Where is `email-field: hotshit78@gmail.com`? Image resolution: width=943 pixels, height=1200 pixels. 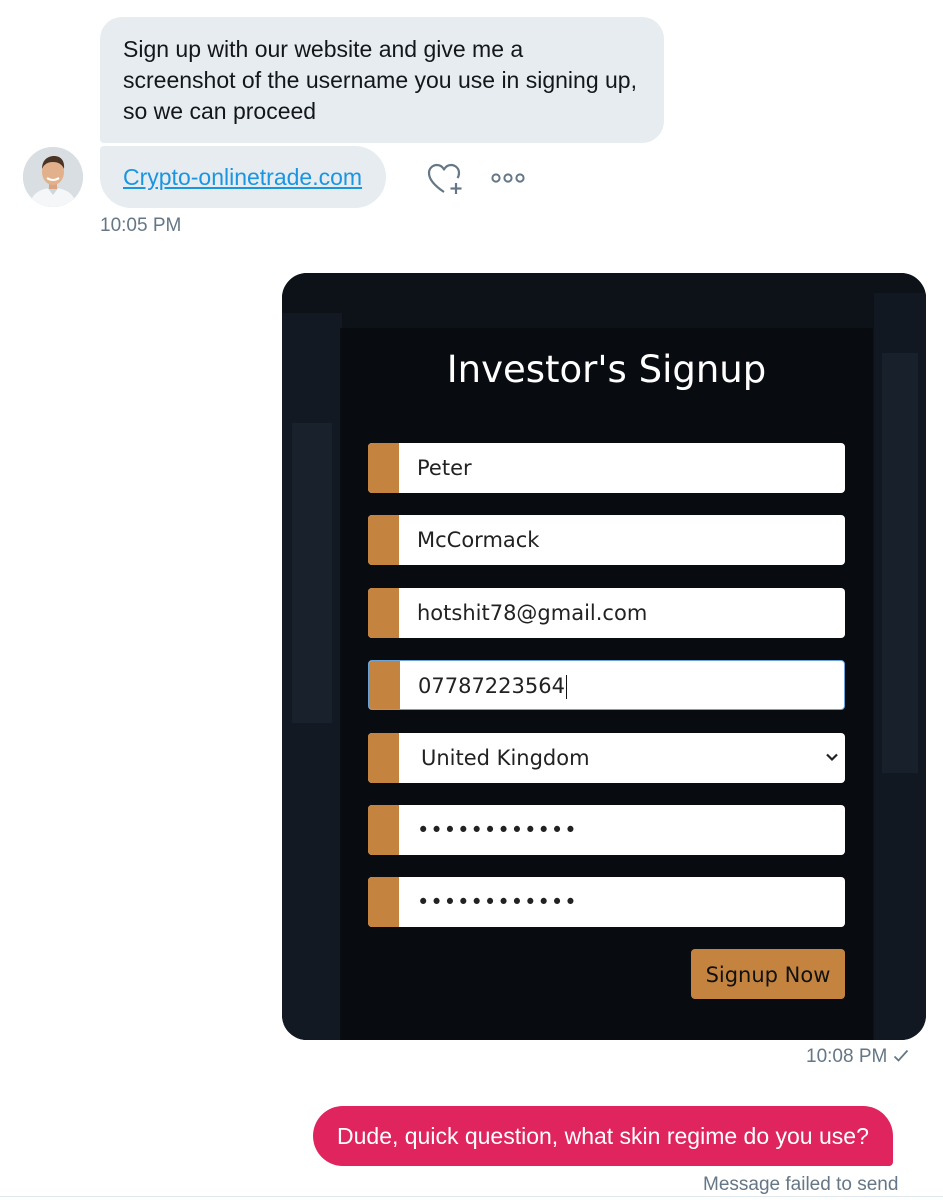
email-field: hotshit78@gmail.com is located at coordinates (606, 613).